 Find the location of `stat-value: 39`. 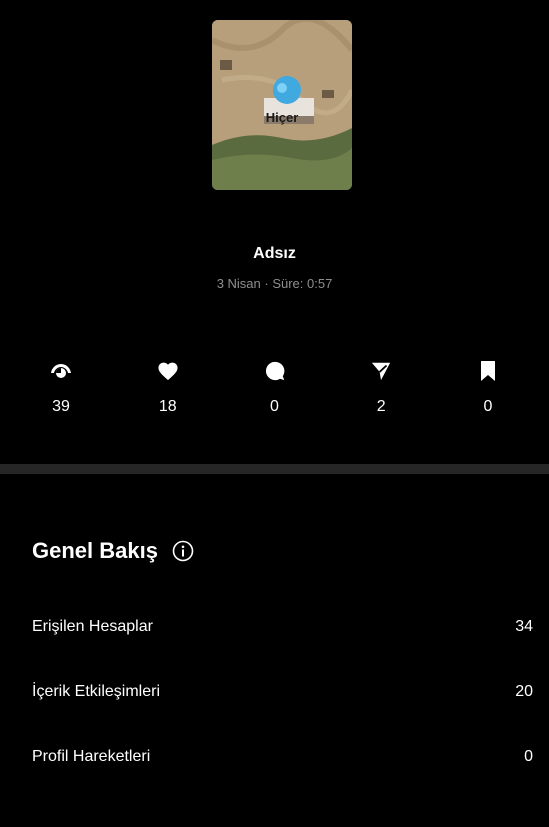

stat-value: 39 is located at coordinates (61, 406).